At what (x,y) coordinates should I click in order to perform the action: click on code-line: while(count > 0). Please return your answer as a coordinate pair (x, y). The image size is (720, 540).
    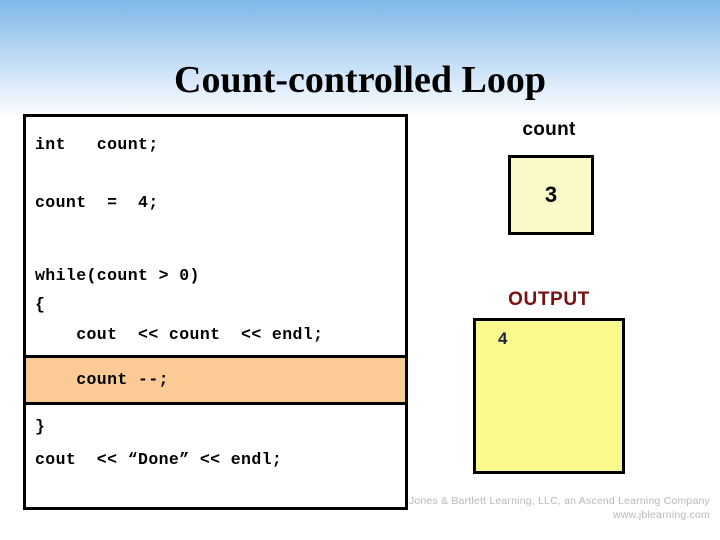
    Looking at the image, I should click on (117, 275).